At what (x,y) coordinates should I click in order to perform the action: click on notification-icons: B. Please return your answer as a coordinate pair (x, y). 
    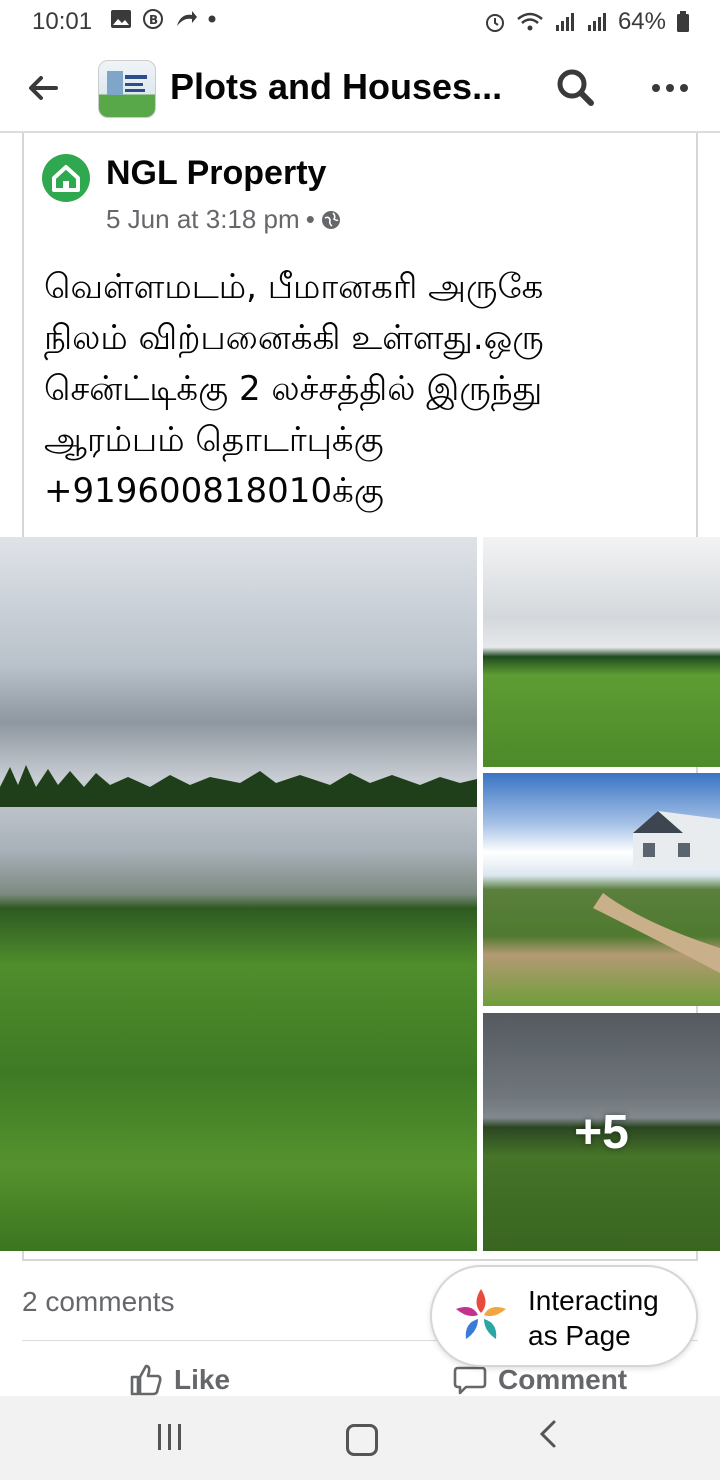
    Looking at the image, I should click on (163, 19).